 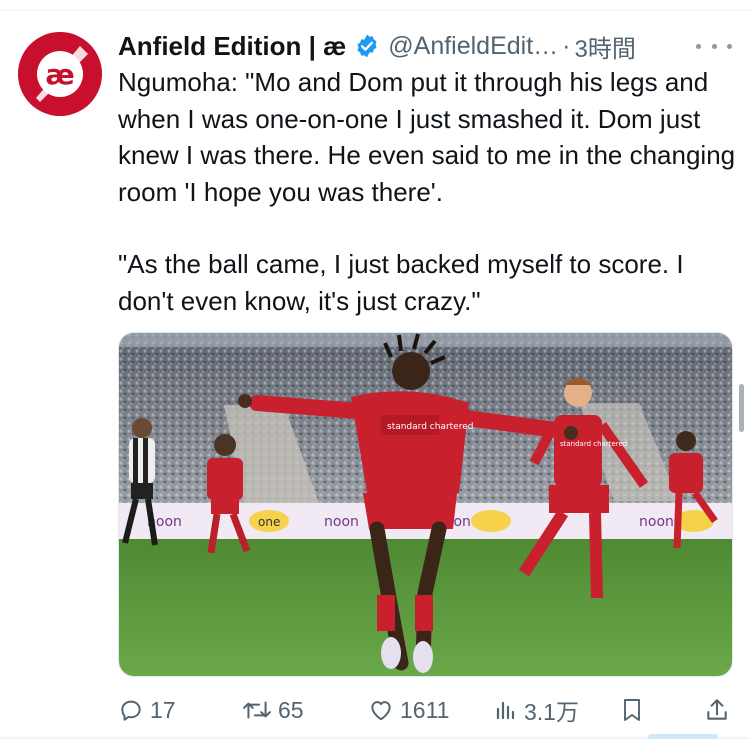 I want to click on bookmark-button, so click(x=635, y=710).